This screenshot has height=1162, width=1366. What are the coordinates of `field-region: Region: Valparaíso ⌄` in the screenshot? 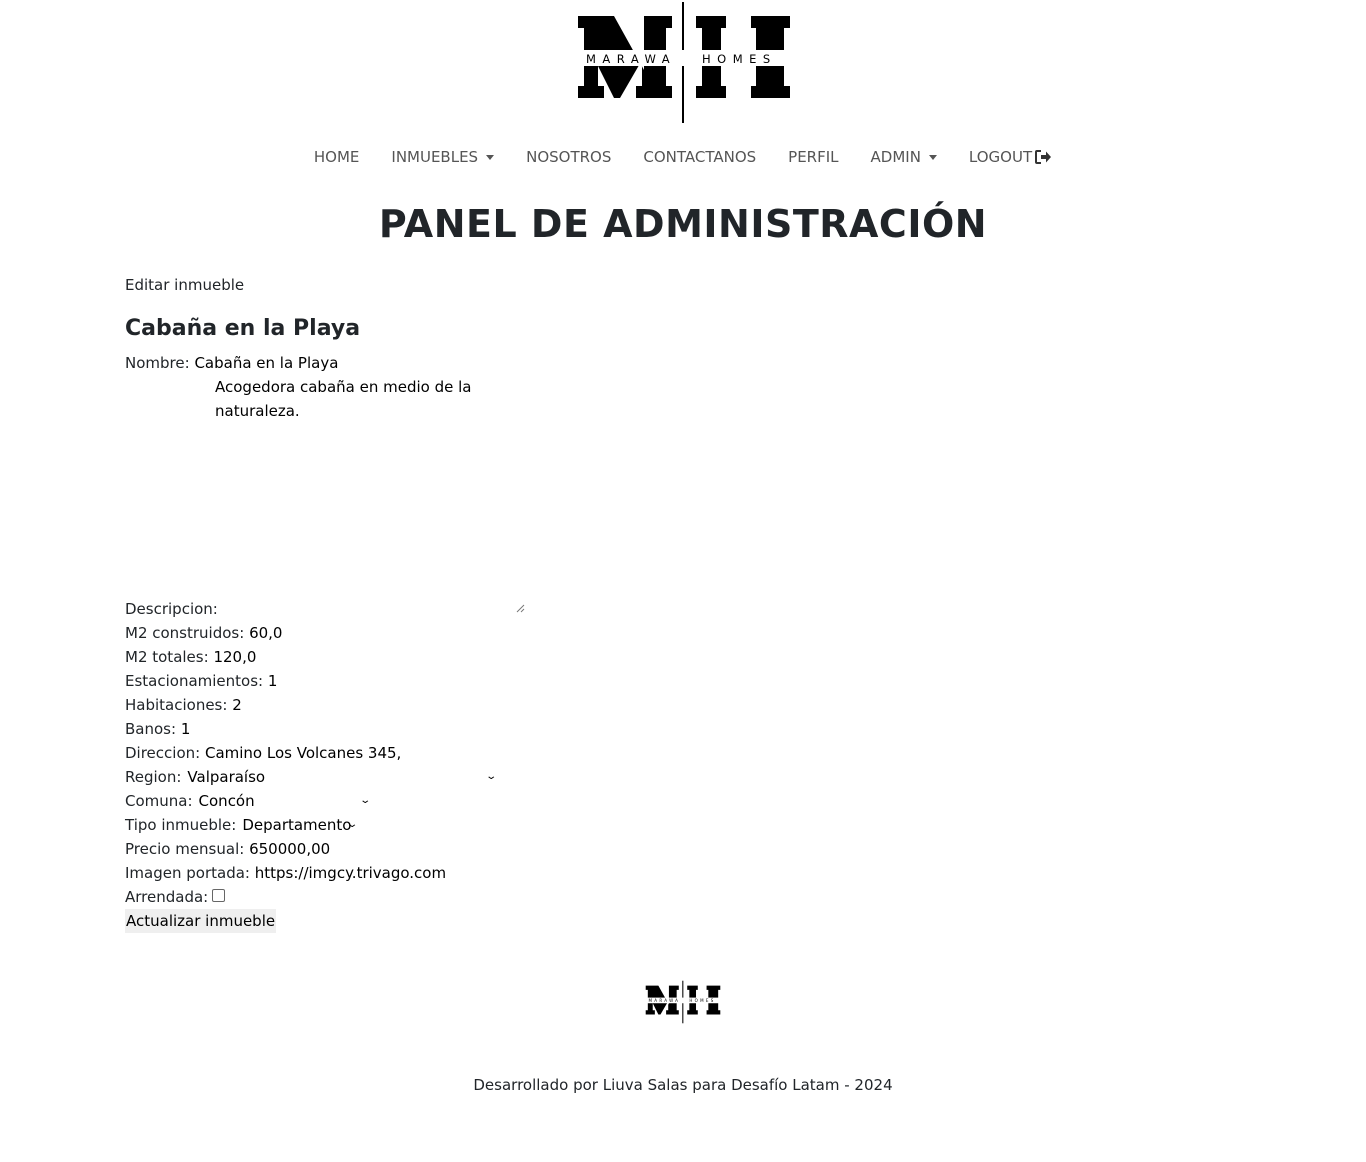 It's located at (311, 777).